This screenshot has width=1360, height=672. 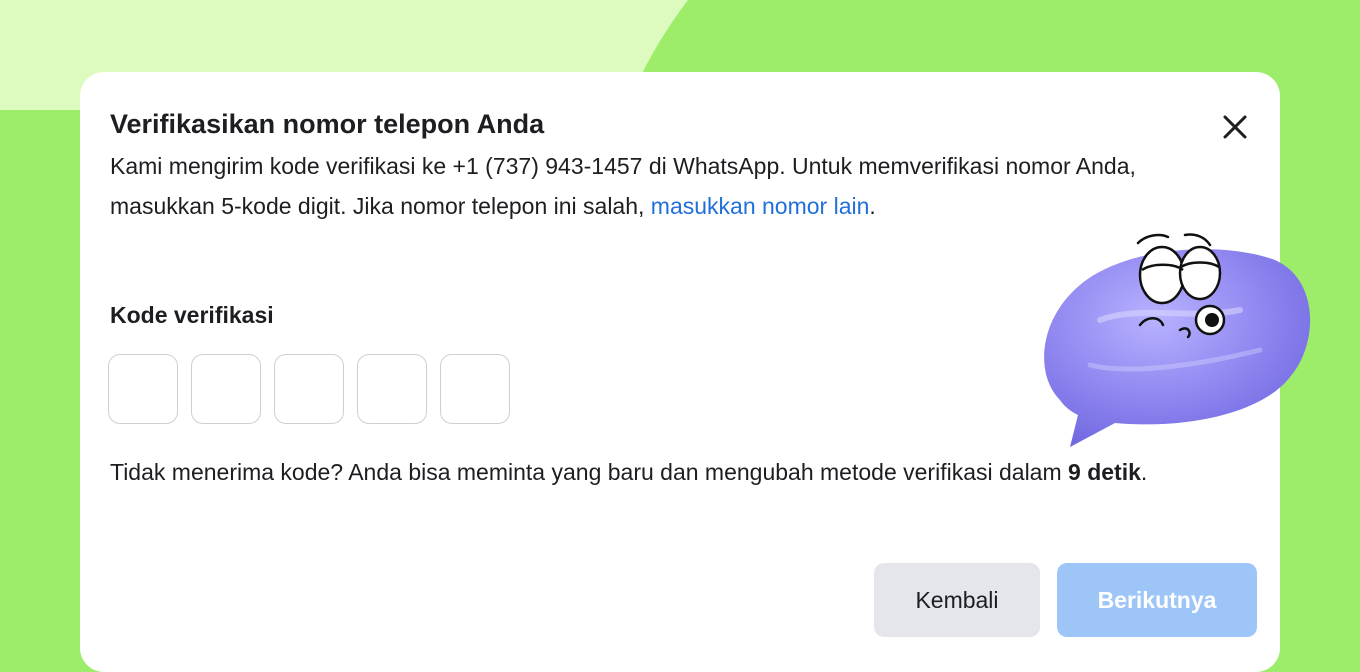 I want to click on next-button: Berikutnya, so click(x=1157, y=600).